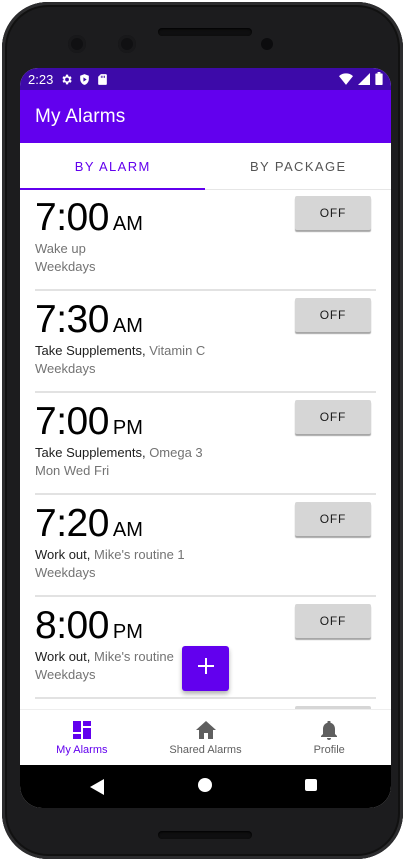 The image size is (407, 863). I want to click on proximity-sensor, so click(267, 44).